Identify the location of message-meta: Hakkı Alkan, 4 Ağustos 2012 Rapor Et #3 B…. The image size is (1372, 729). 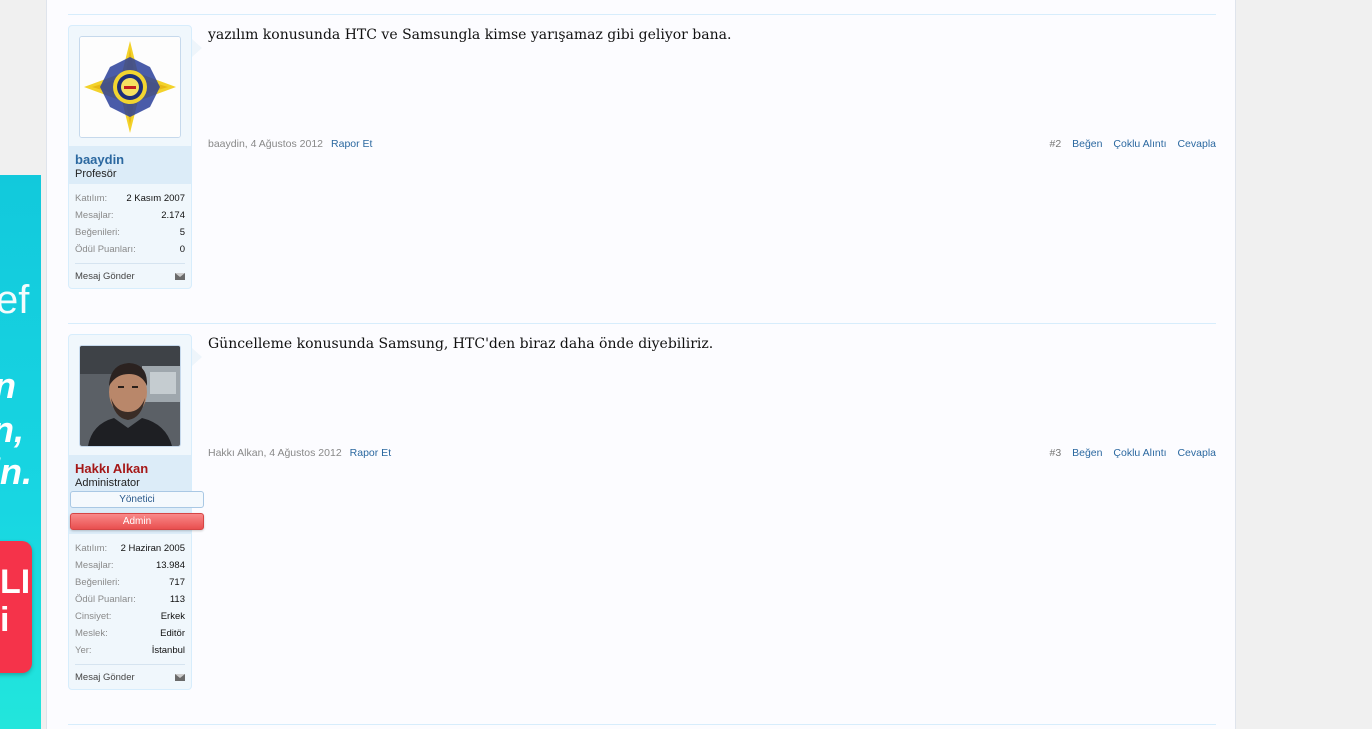
(712, 453).